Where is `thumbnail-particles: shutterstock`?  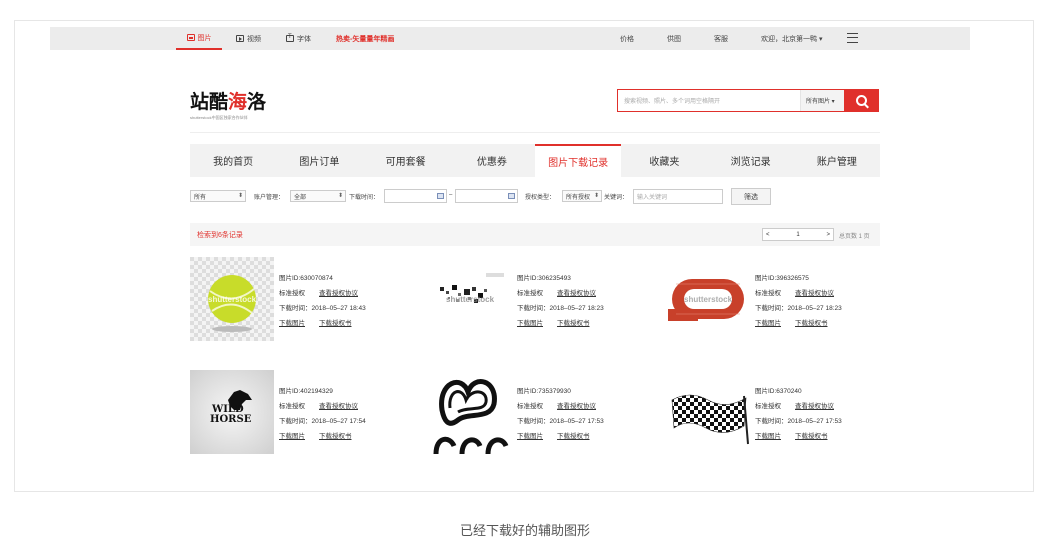 thumbnail-particles: shutterstock is located at coordinates (470, 299).